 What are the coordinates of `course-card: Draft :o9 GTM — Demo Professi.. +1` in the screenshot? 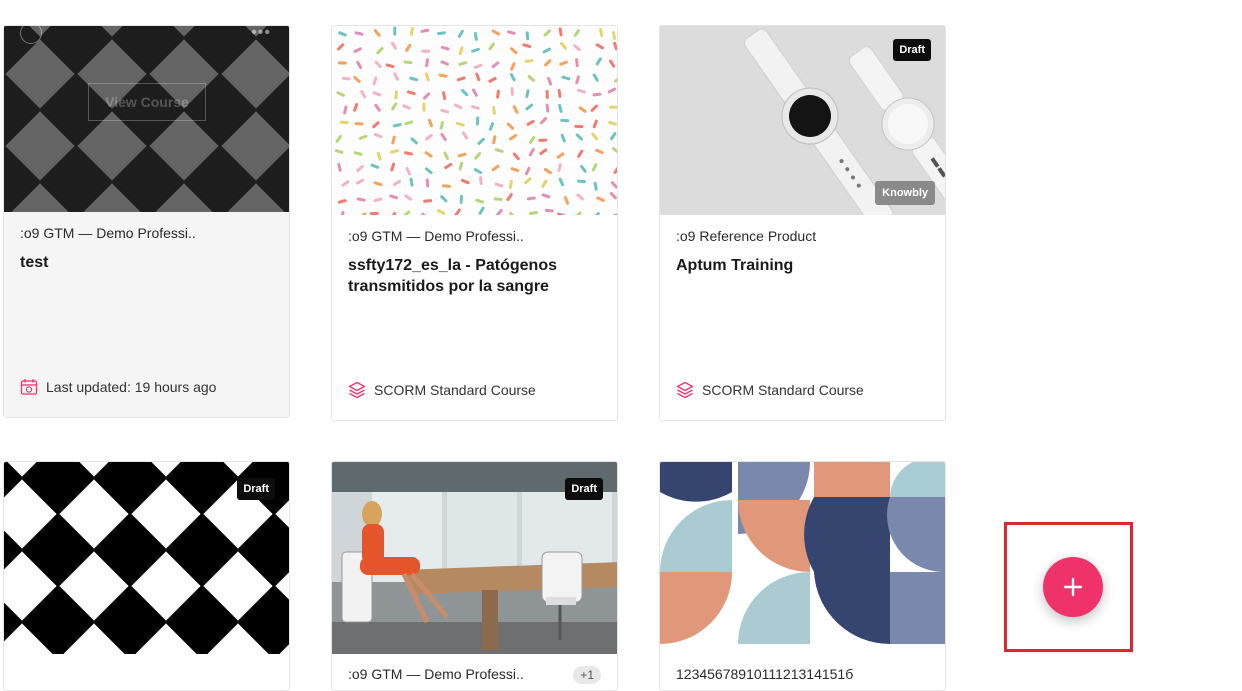 It's located at (474, 576).